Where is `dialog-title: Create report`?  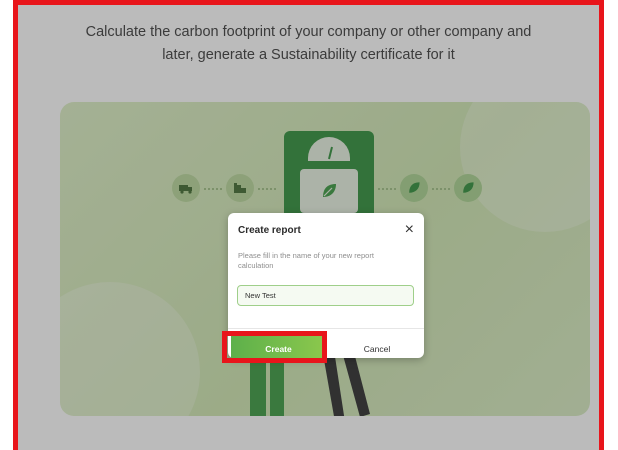 dialog-title: Create report is located at coordinates (269, 230).